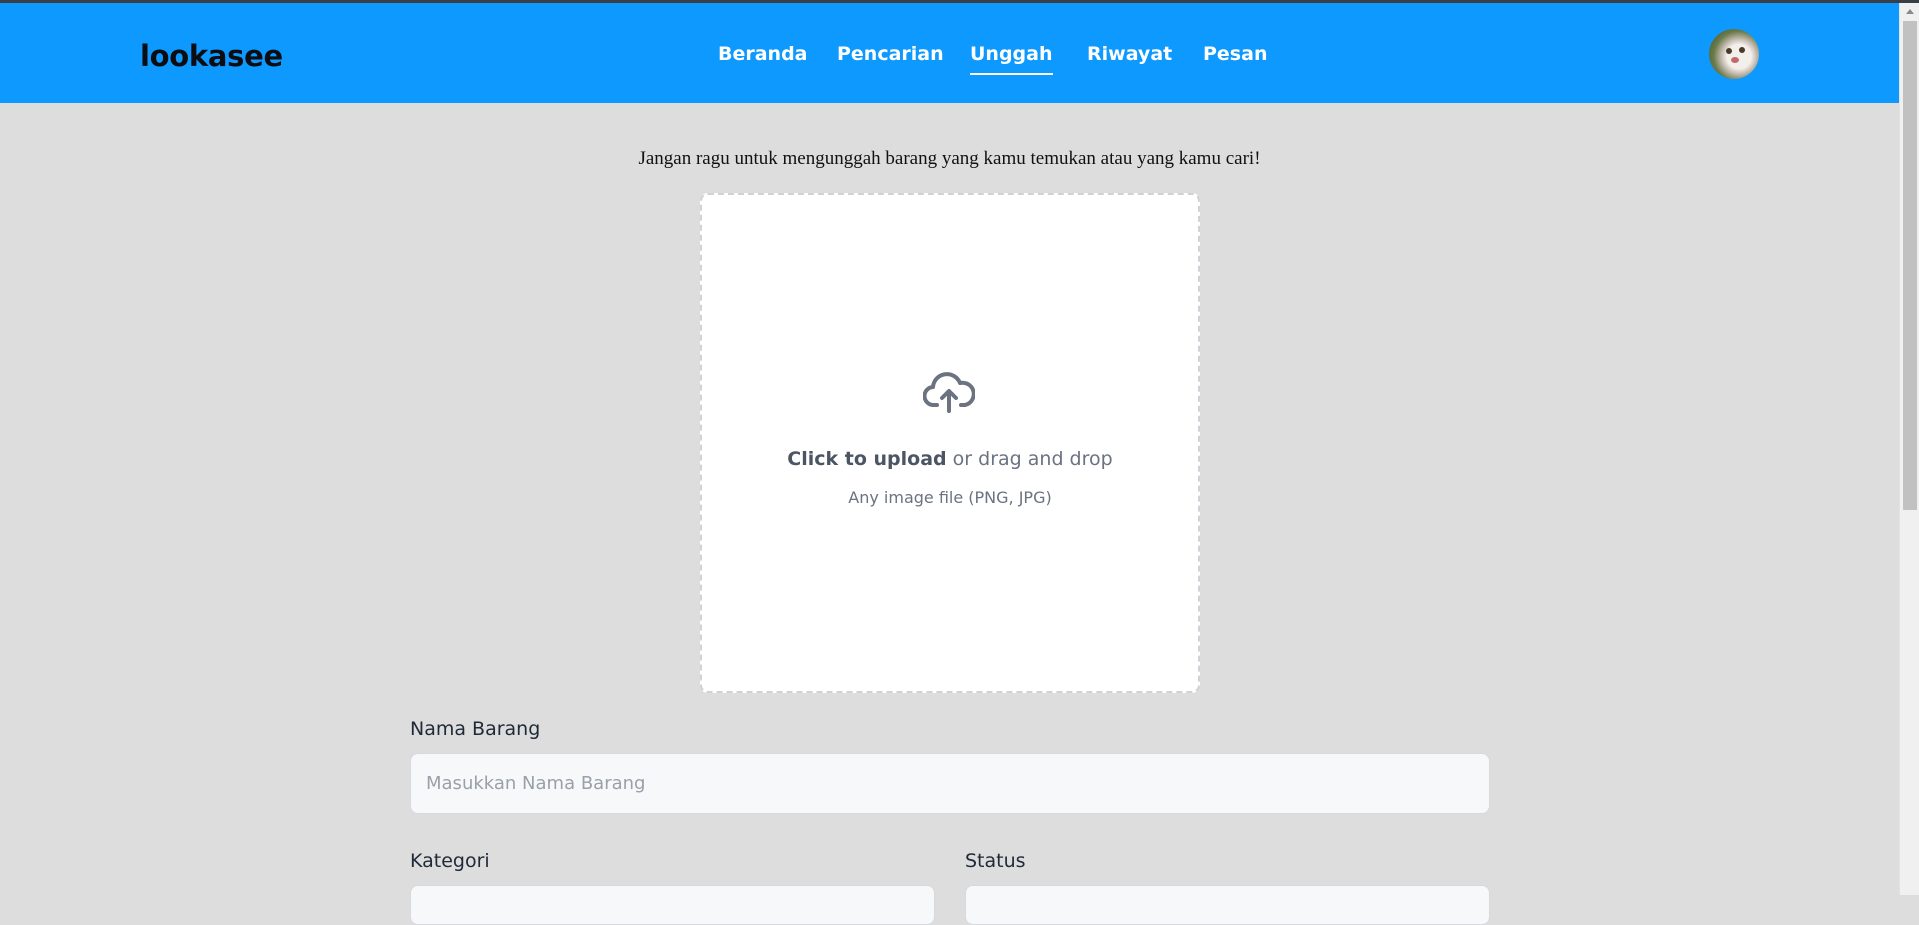  I want to click on nav-item-pesan: Pesan, so click(1235, 54).